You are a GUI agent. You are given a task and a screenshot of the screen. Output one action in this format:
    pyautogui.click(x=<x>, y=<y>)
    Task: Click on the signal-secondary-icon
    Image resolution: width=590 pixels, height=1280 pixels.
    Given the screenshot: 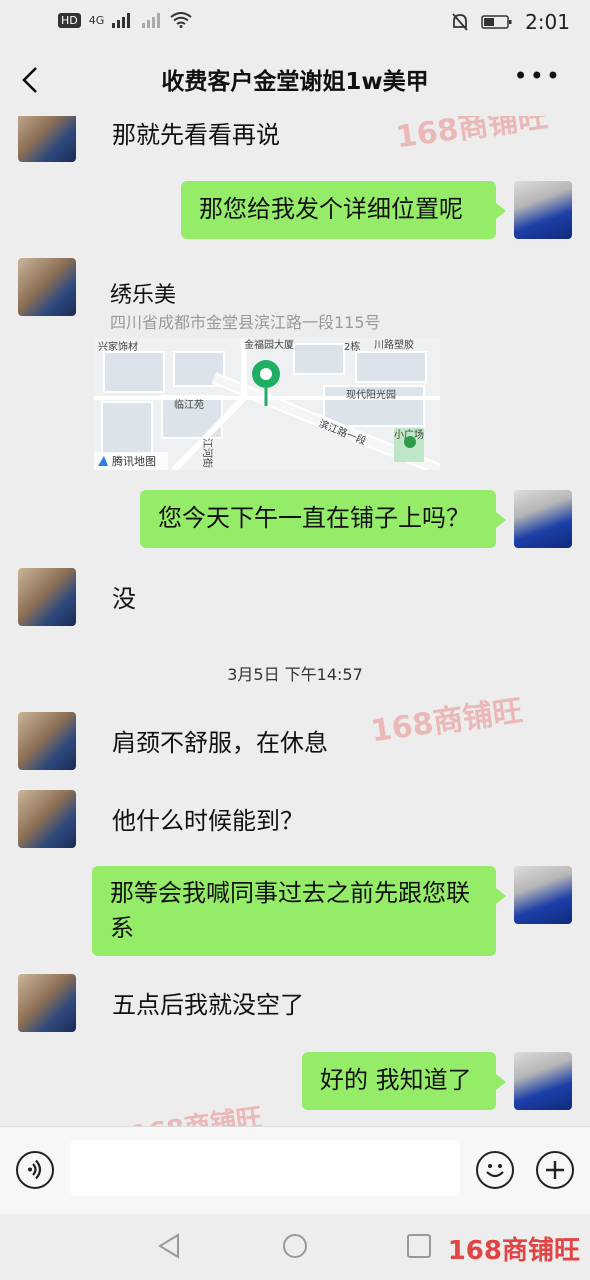 What is the action you would take?
    pyautogui.click(x=151, y=20)
    